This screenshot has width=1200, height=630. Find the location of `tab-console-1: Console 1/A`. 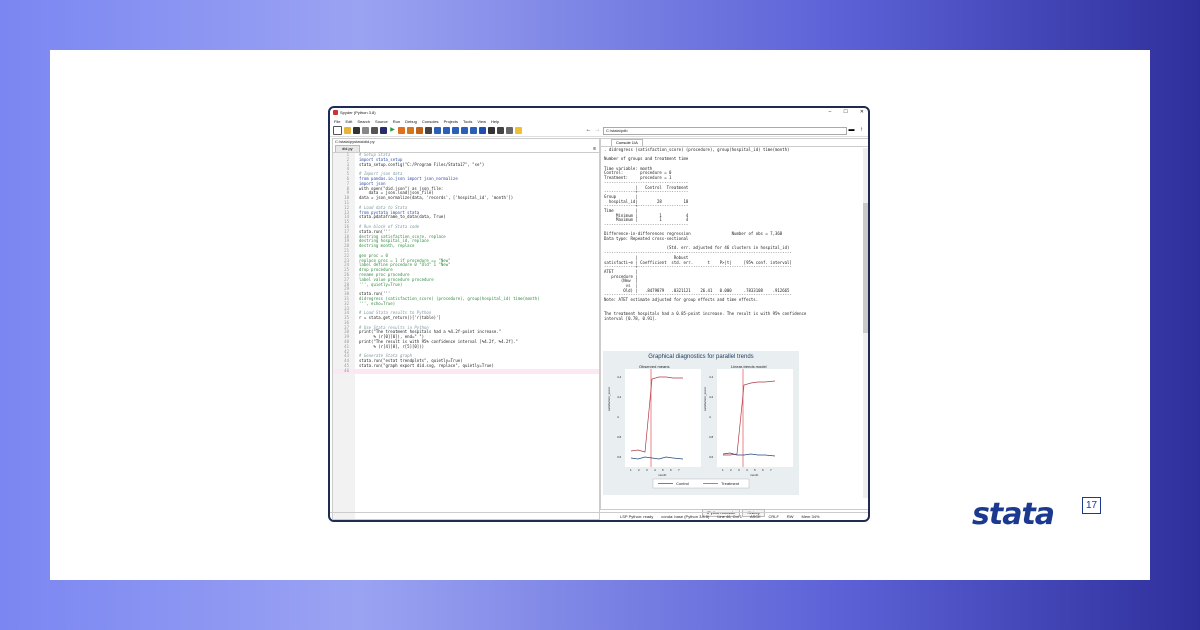

tab-console-1: Console 1/A is located at coordinates (627, 142).